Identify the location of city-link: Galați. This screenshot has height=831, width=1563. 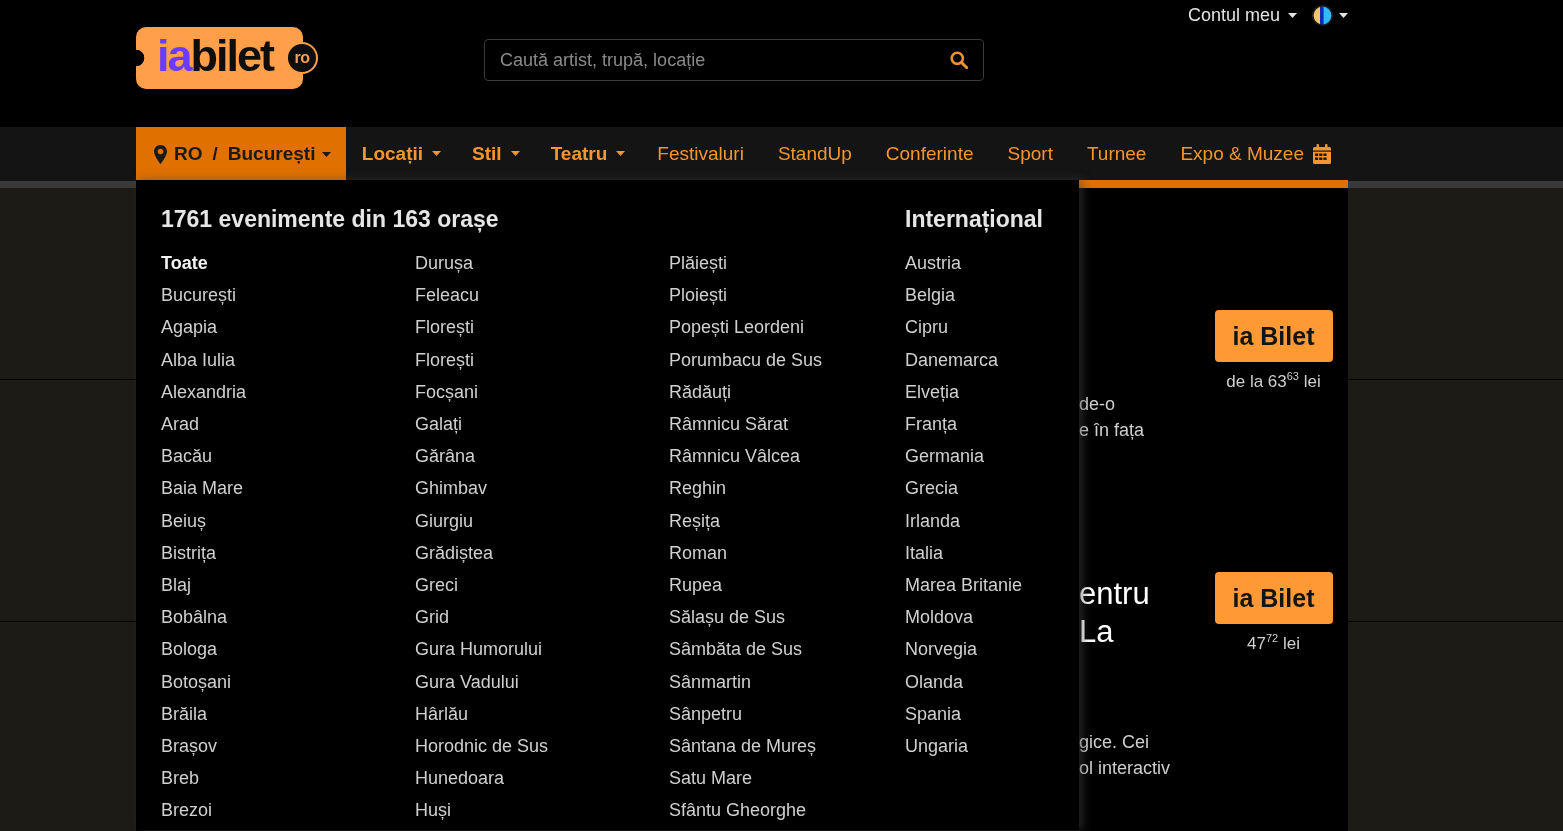
(439, 424).